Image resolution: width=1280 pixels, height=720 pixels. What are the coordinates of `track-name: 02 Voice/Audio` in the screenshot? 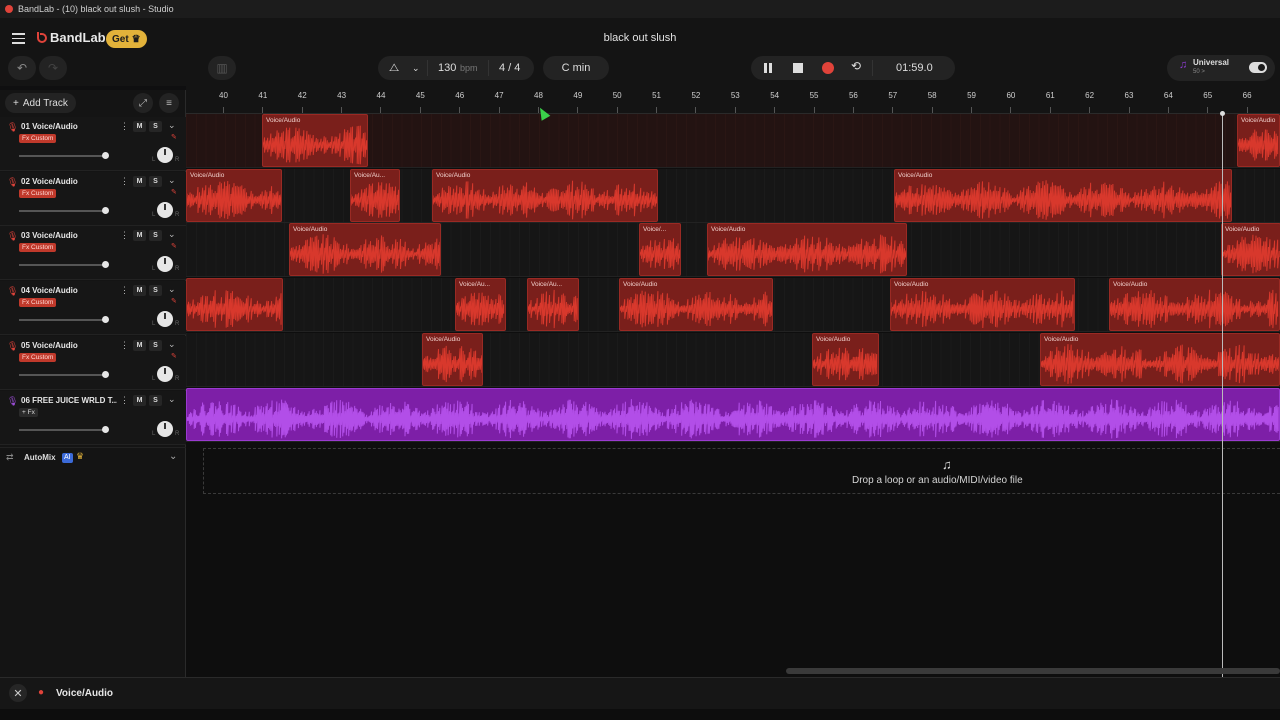 It's located at (69, 181).